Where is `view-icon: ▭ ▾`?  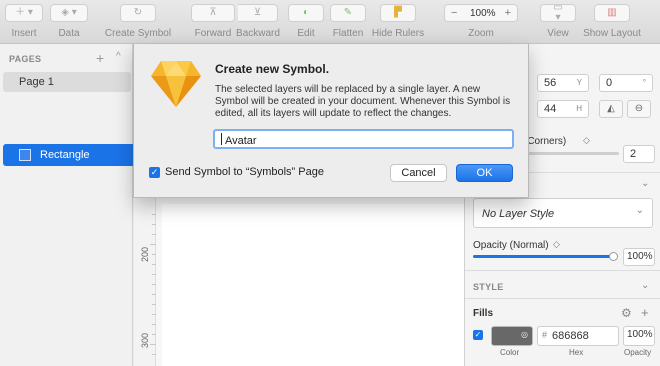 view-icon: ▭ ▾ is located at coordinates (558, 12).